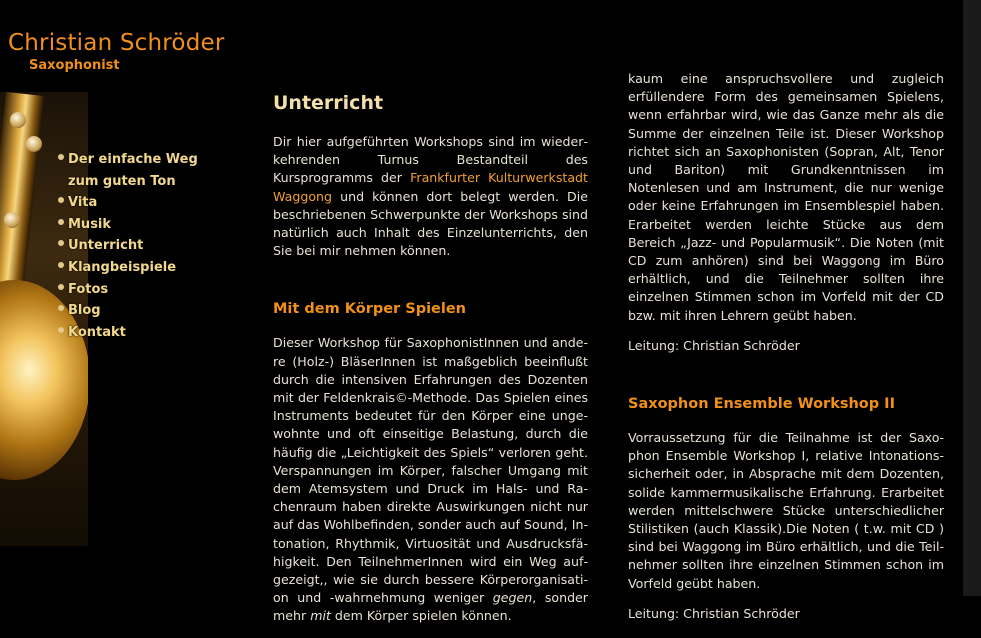  Describe the element at coordinates (105, 245) in the screenshot. I see `nav-link-unterricht: Unterricht` at that location.